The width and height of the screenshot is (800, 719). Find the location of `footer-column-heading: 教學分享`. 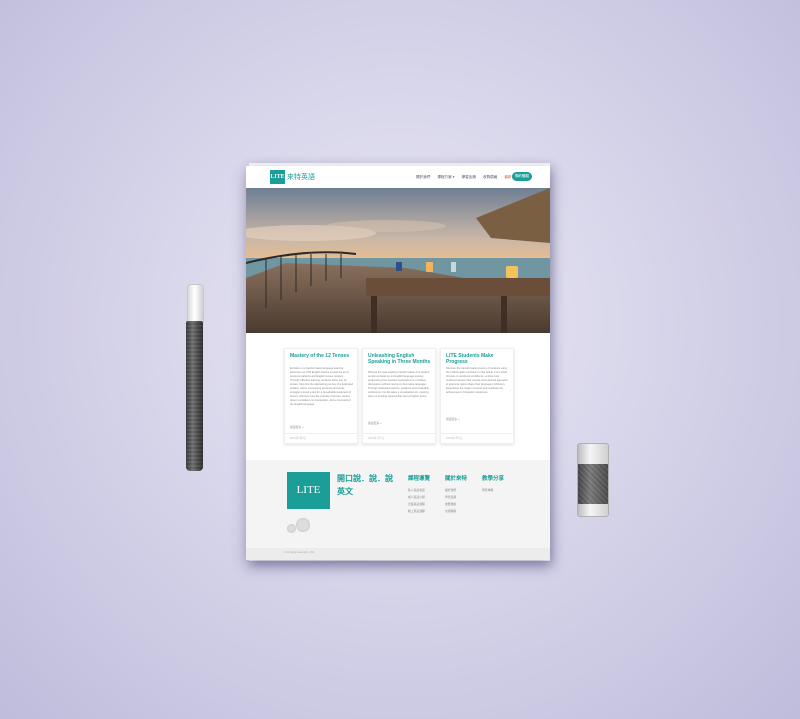

footer-column-heading: 教學分享 is located at coordinates (493, 479).